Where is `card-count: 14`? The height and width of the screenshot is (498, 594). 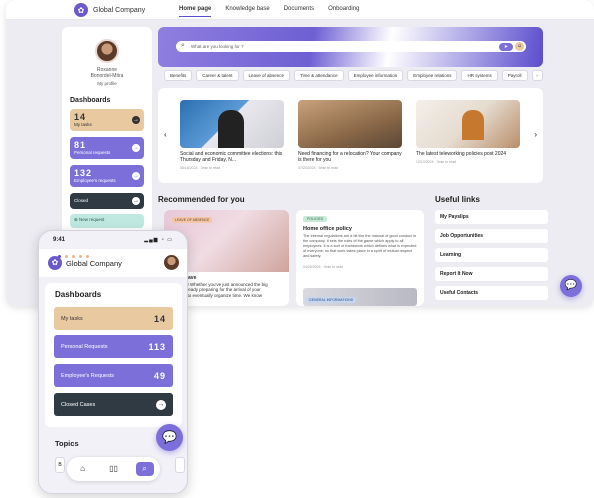 card-count: 14 is located at coordinates (159, 318).